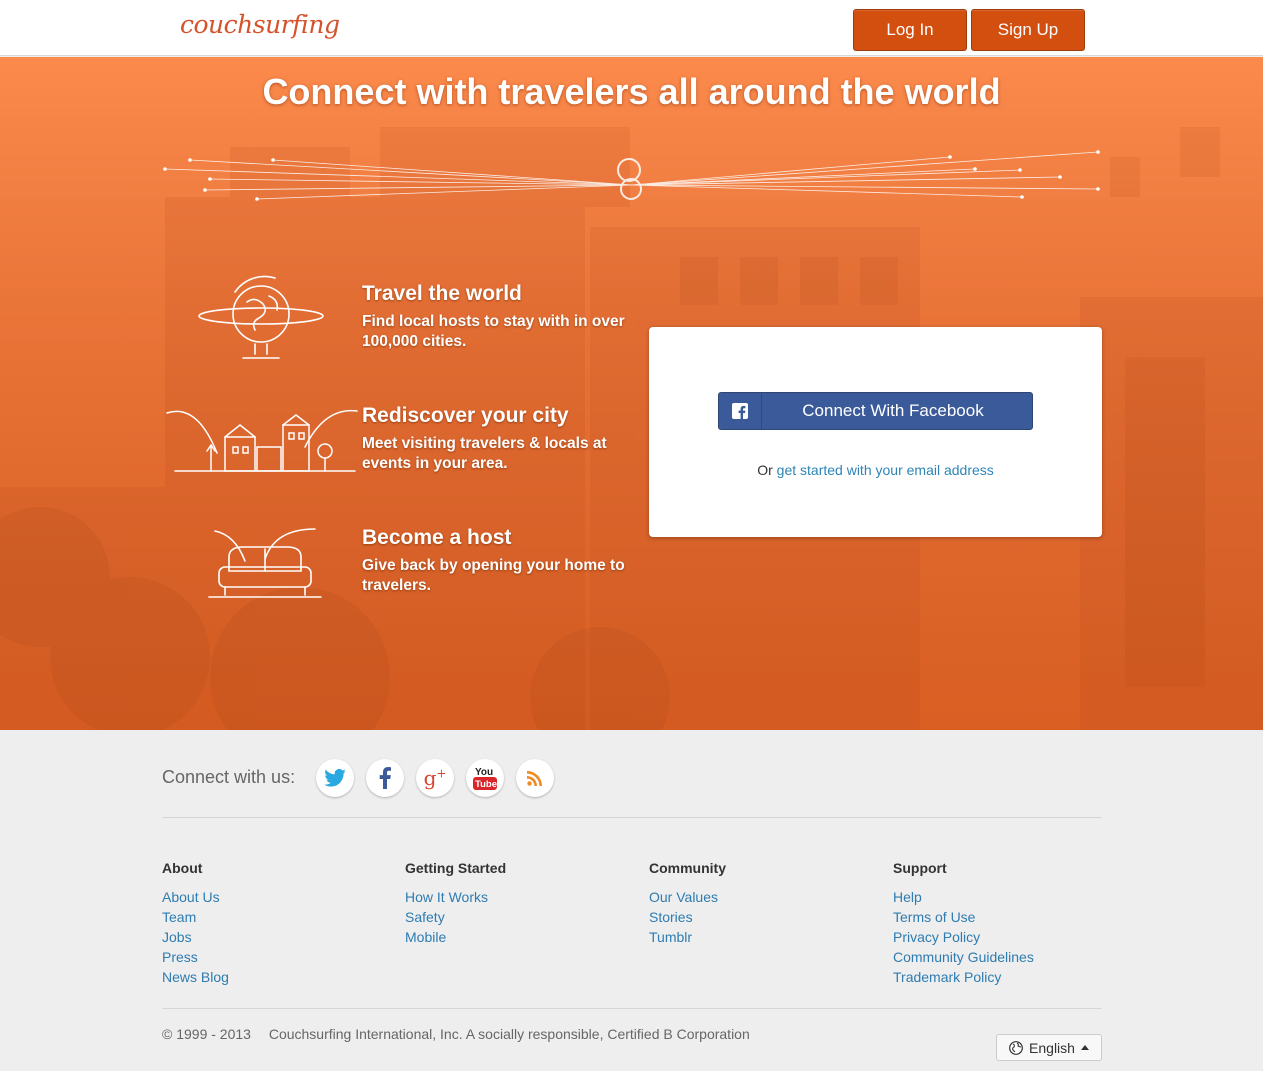  What do you see at coordinates (456, 868) in the screenshot?
I see `footer-heading: Getting Started` at bounding box center [456, 868].